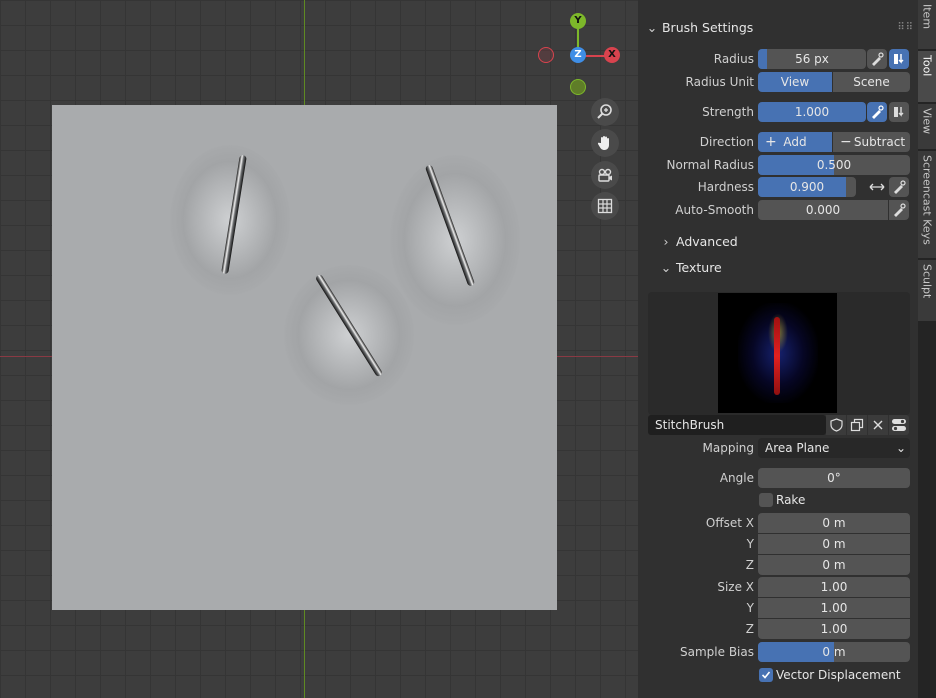 The width and height of the screenshot is (936, 698). I want to click on radius-unit-lock-icon, so click(899, 59).